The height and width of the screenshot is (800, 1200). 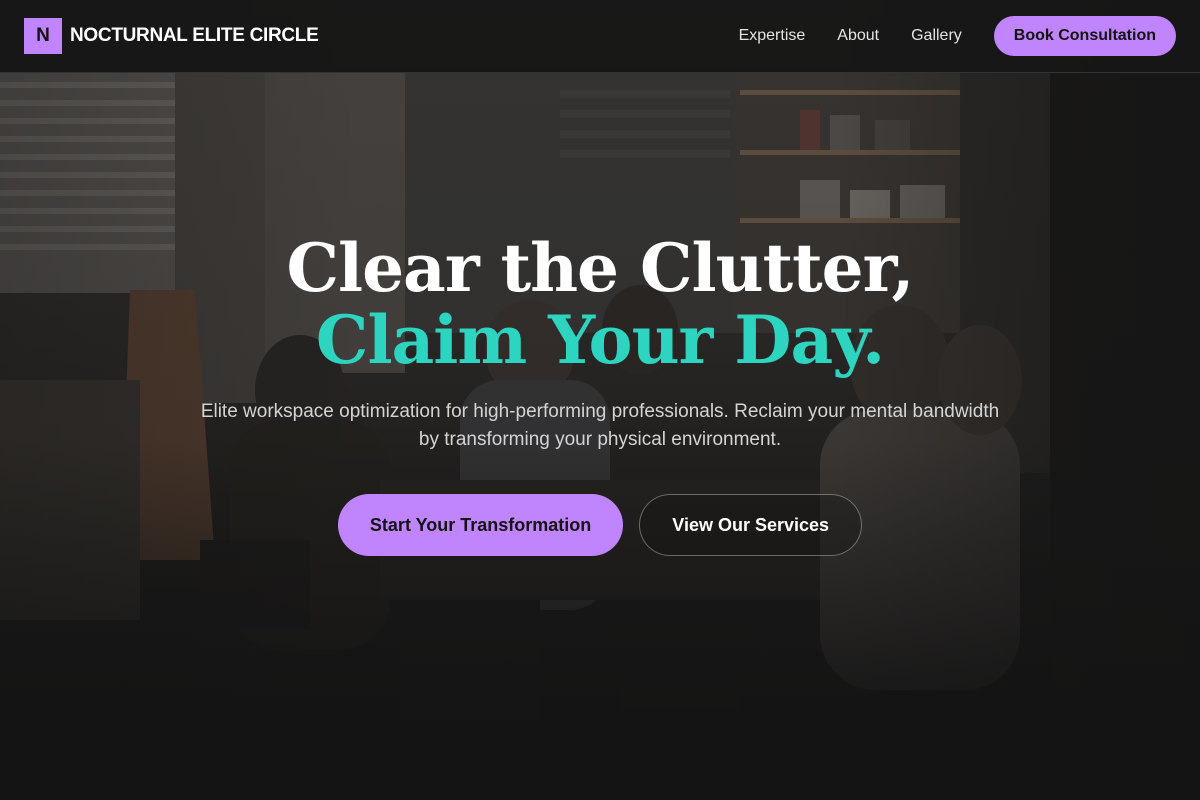 I want to click on brand-logo: N NOCTURNAL ELITE CIRCLE, so click(x=171, y=36).